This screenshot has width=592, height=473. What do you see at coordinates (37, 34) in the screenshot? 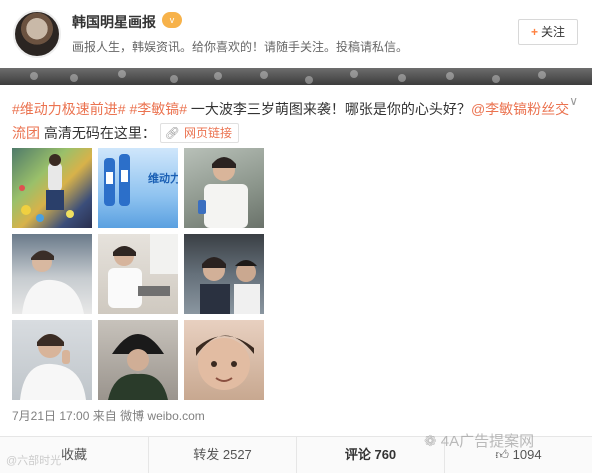
I see `avatar` at bounding box center [37, 34].